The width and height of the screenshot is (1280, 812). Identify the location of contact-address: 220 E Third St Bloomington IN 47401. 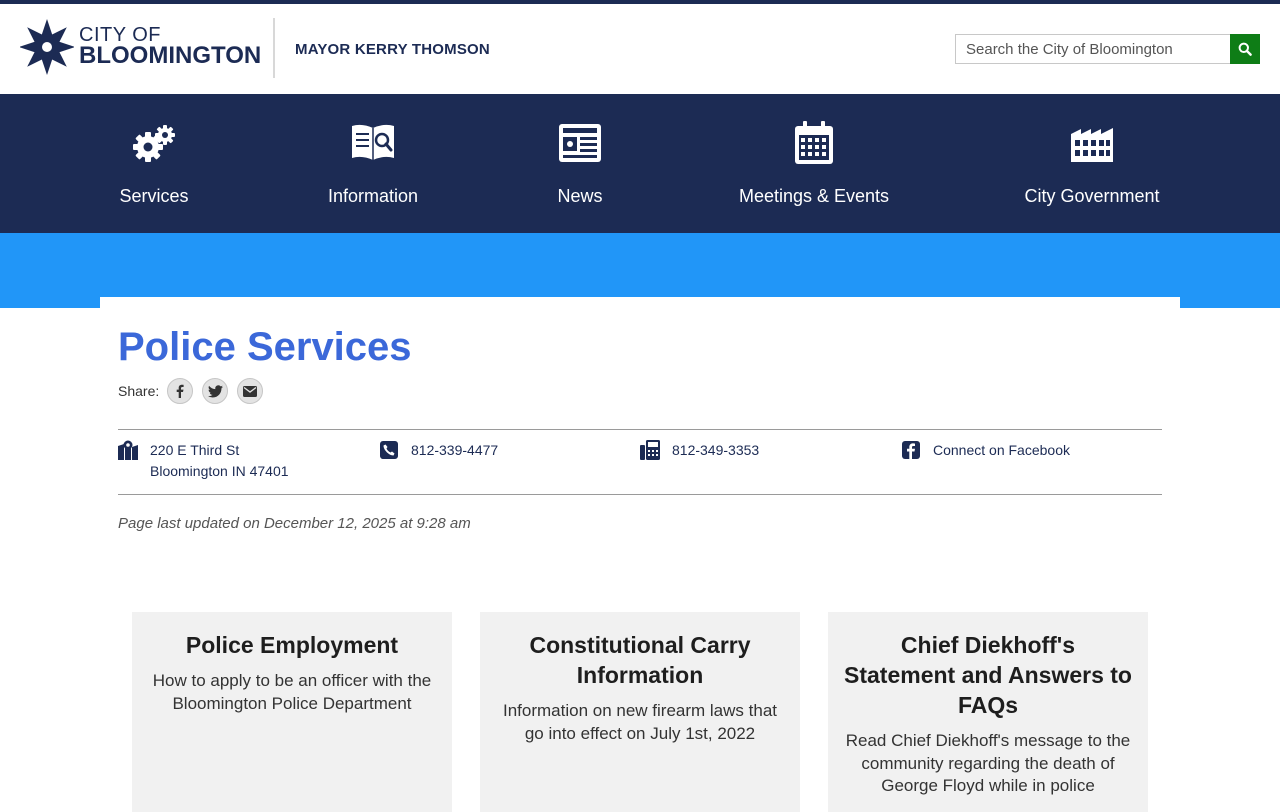
(203, 461).